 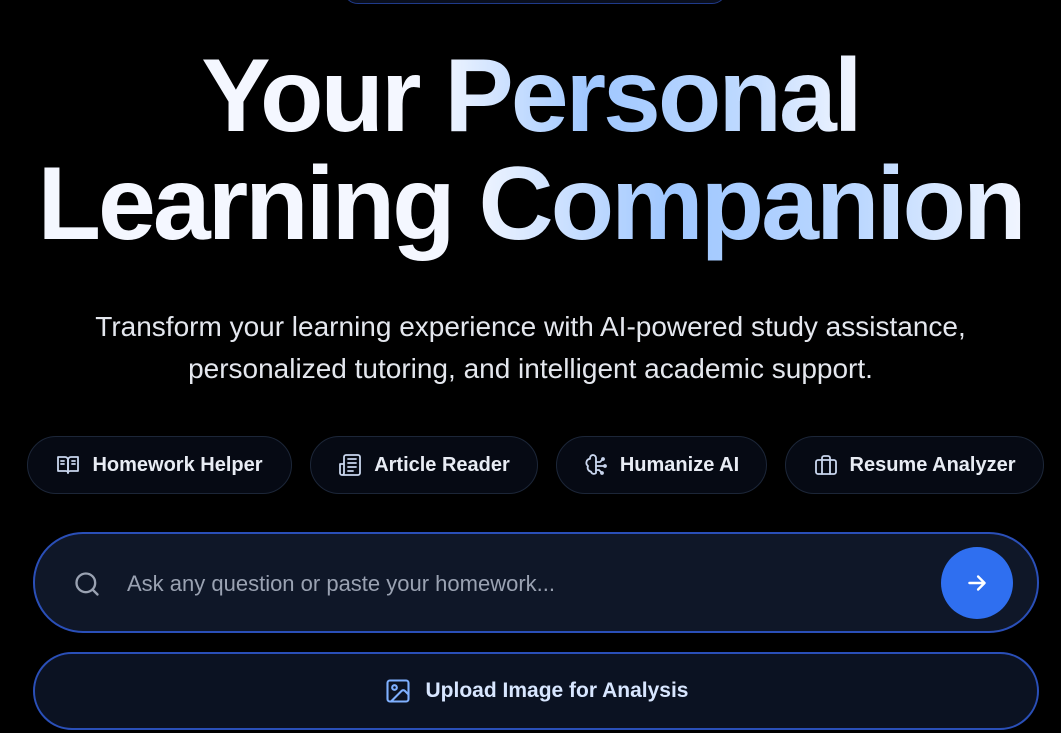 What do you see at coordinates (398, 691) in the screenshot?
I see `image-icon` at bounding box center [398, 691].